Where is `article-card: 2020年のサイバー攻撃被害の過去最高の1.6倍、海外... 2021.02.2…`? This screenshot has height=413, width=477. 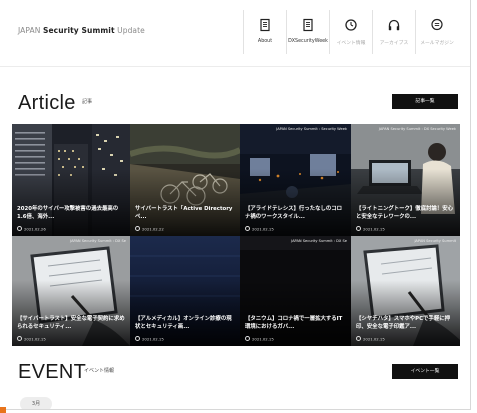 article-card: 2020年のサイバー攻撃被害の過去最高の1.6倍、海外... 2021.02.2… is located at coordinates (71, 180).